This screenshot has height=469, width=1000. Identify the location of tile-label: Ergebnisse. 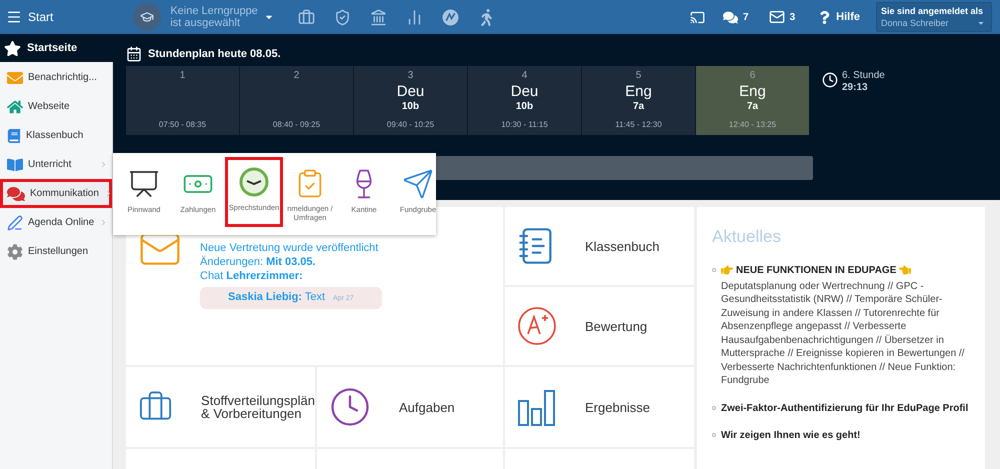
(617, 407).